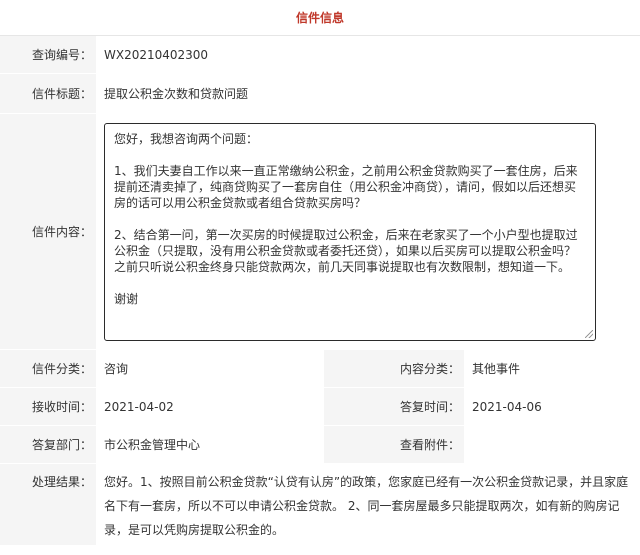  What do you see at coordinates (368, 54) in the screenshot?
I see `query-id-value: WX20210402300` at bounding box center [368, 54].